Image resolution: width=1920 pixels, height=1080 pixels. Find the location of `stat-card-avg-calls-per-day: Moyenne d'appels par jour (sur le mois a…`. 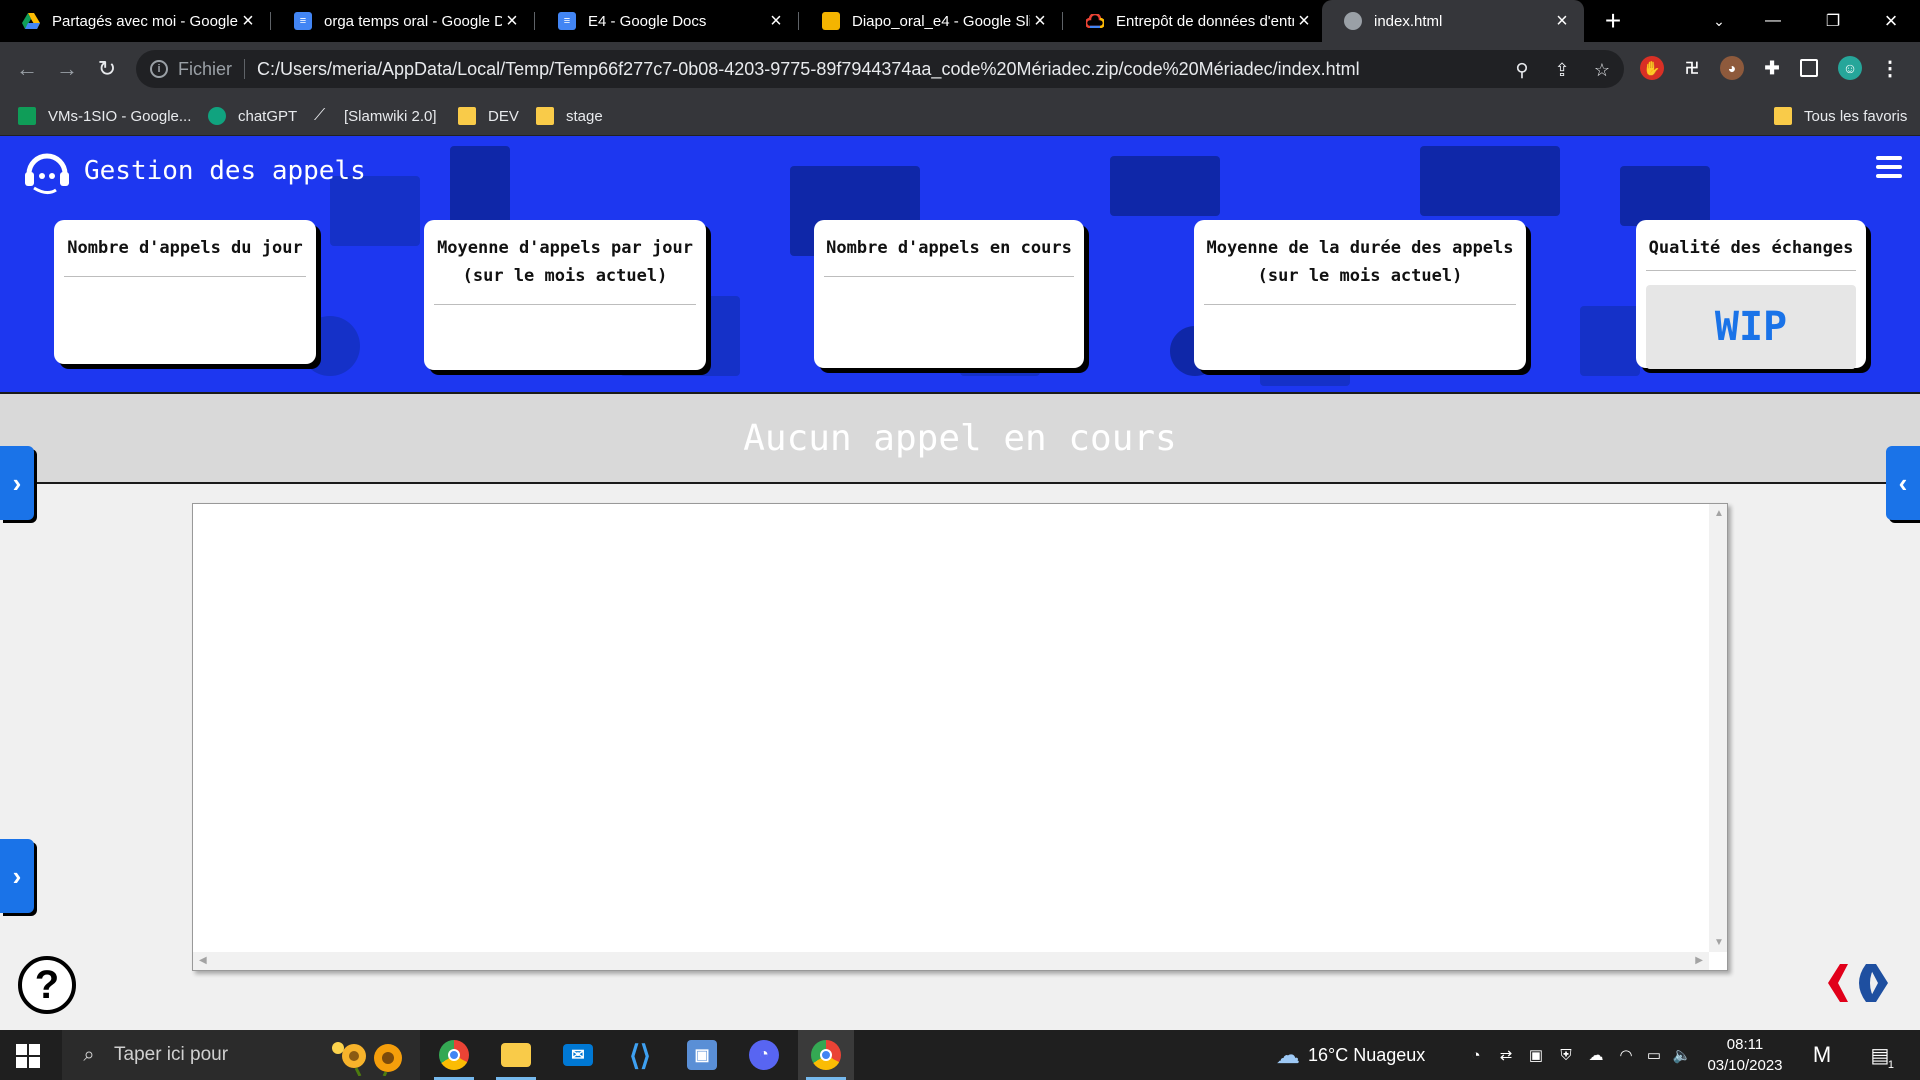

stat-card-avg-calls-per-day: Moyenne d'appels par jour (sur le mois a… is located at coordinates (565, 295).